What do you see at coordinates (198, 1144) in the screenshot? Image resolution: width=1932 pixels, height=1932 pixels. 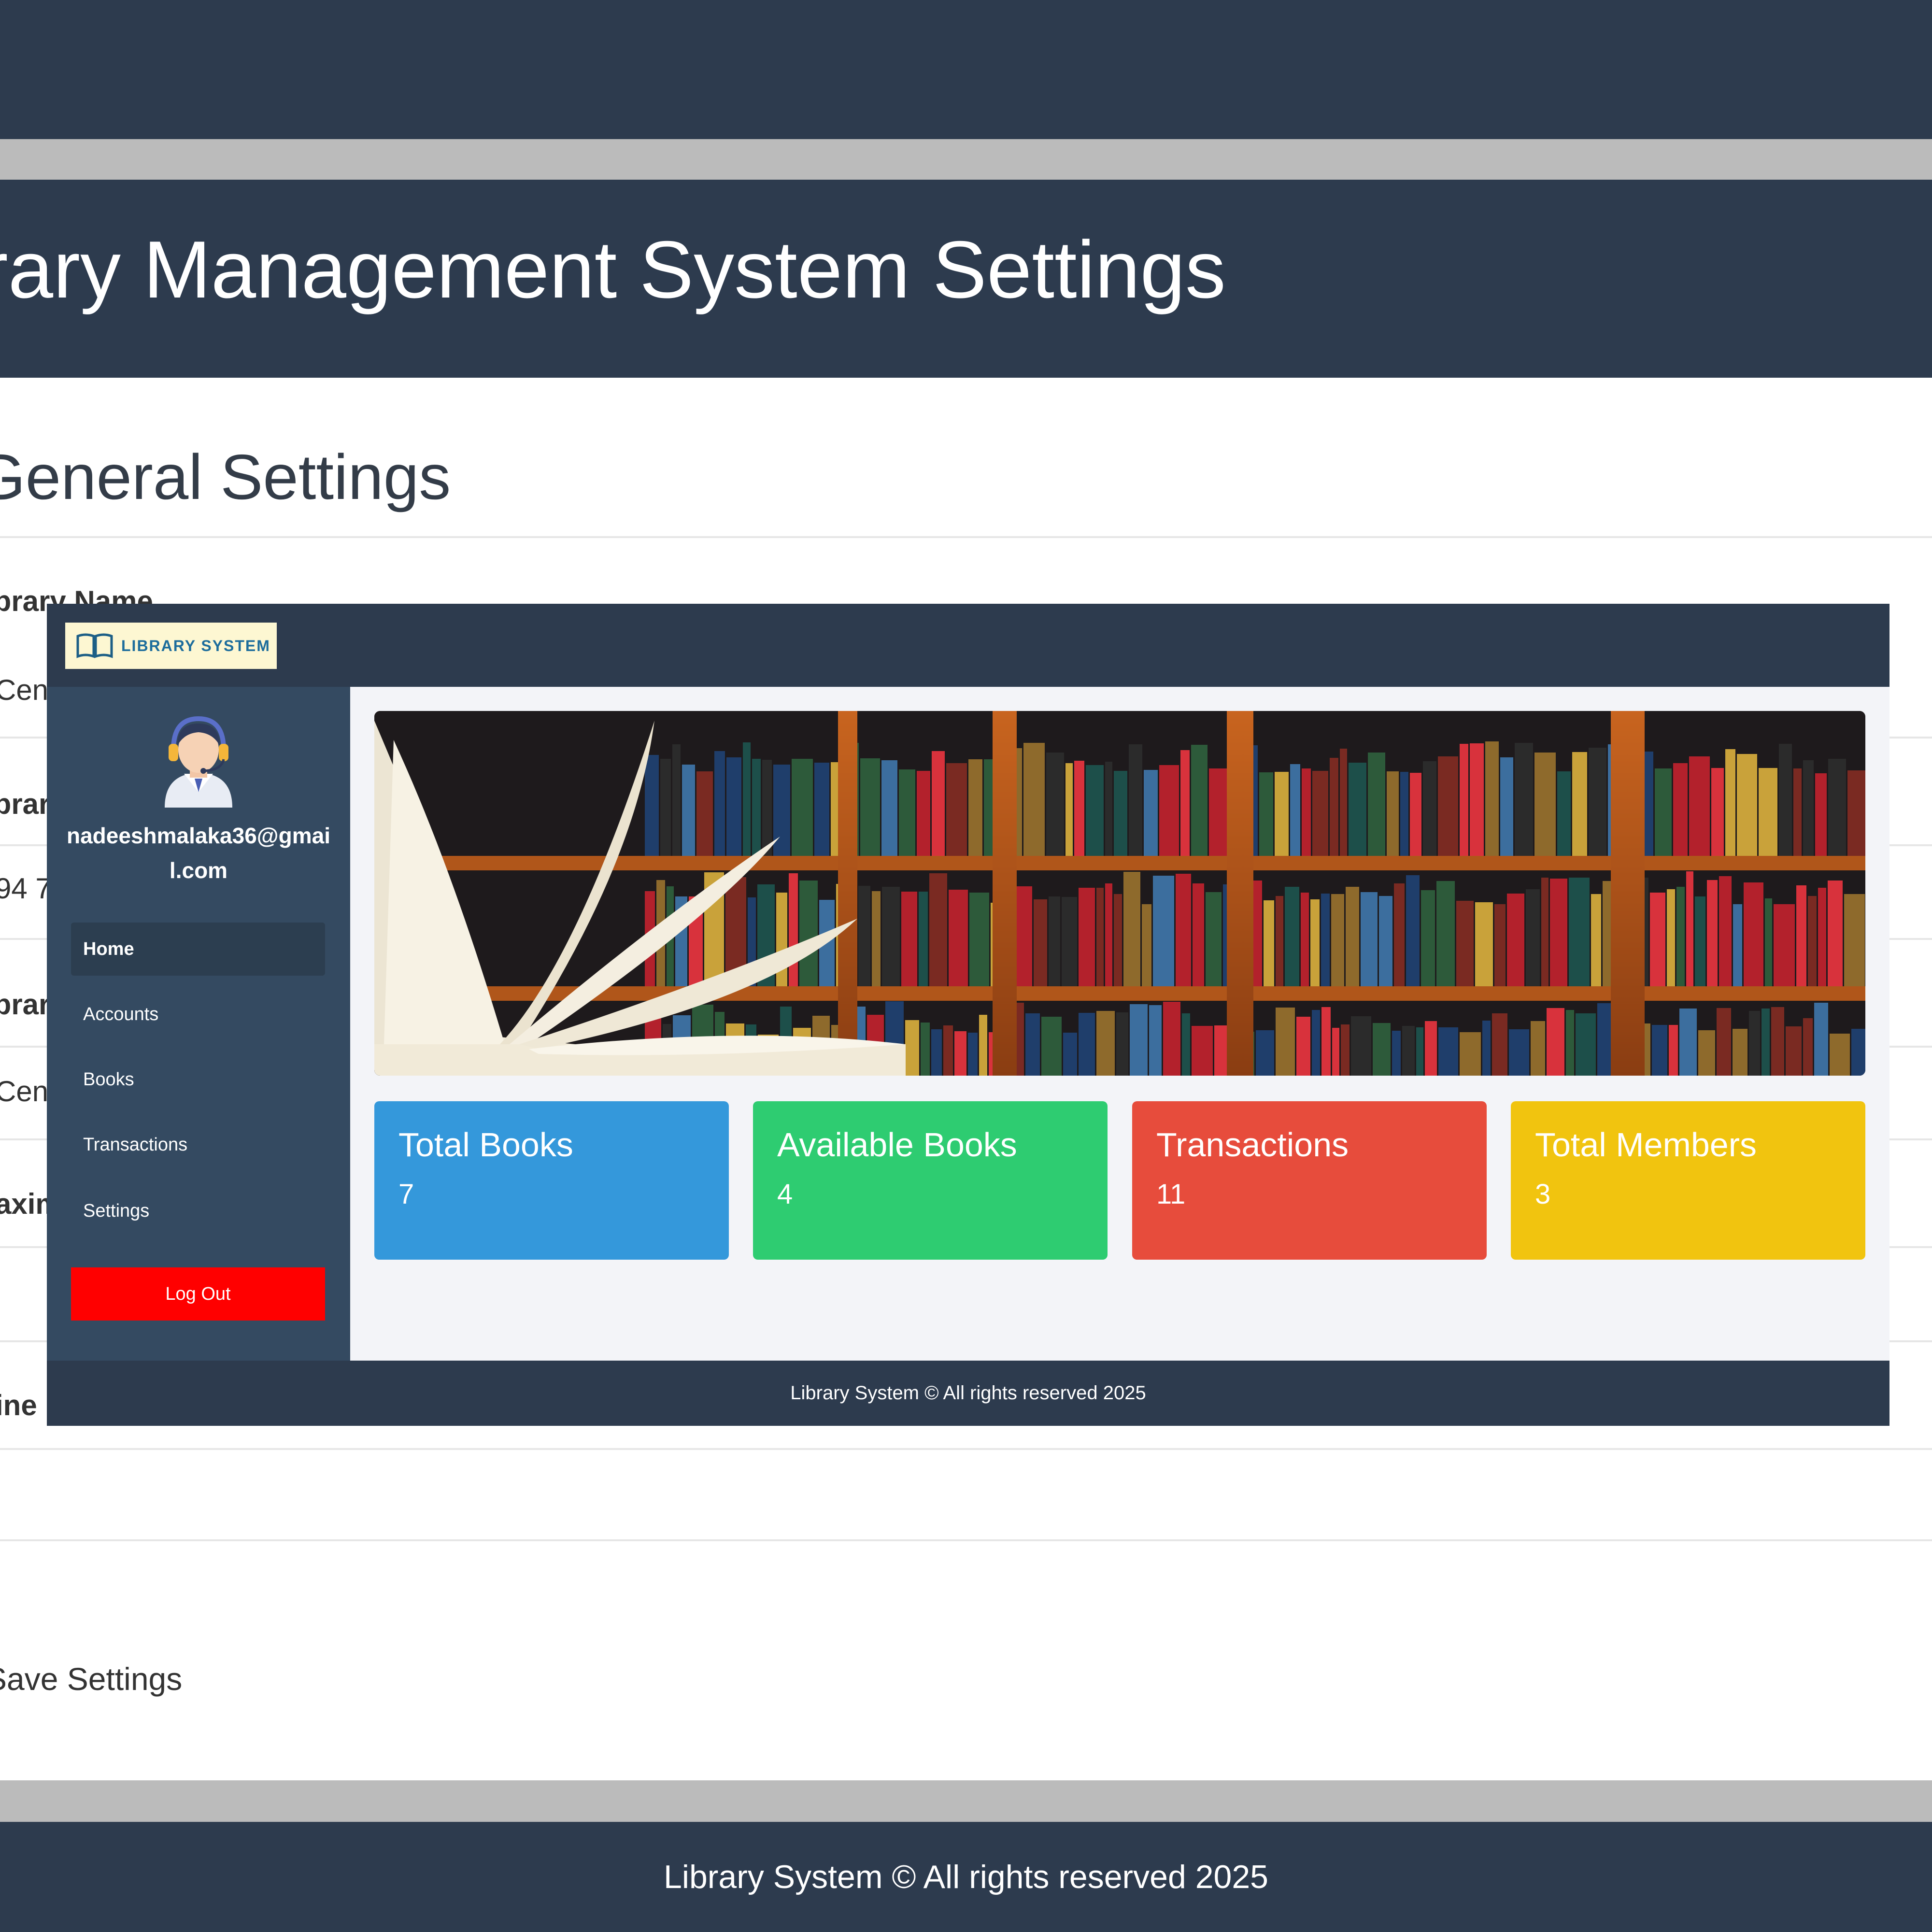 I see `sidebar-item-transactions: Transactions` at bounding box center [198, 1144].